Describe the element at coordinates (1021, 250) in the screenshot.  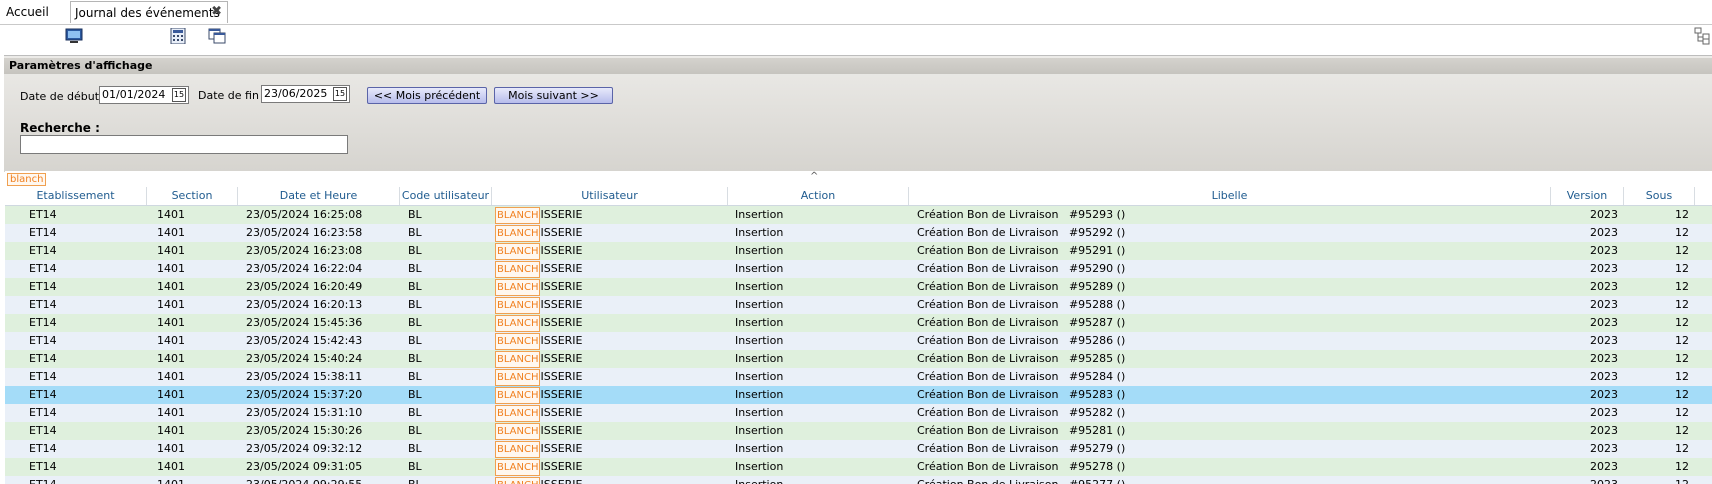
I see `cell-libelle: Création Bon de Livraison #95291 ()` at that location.